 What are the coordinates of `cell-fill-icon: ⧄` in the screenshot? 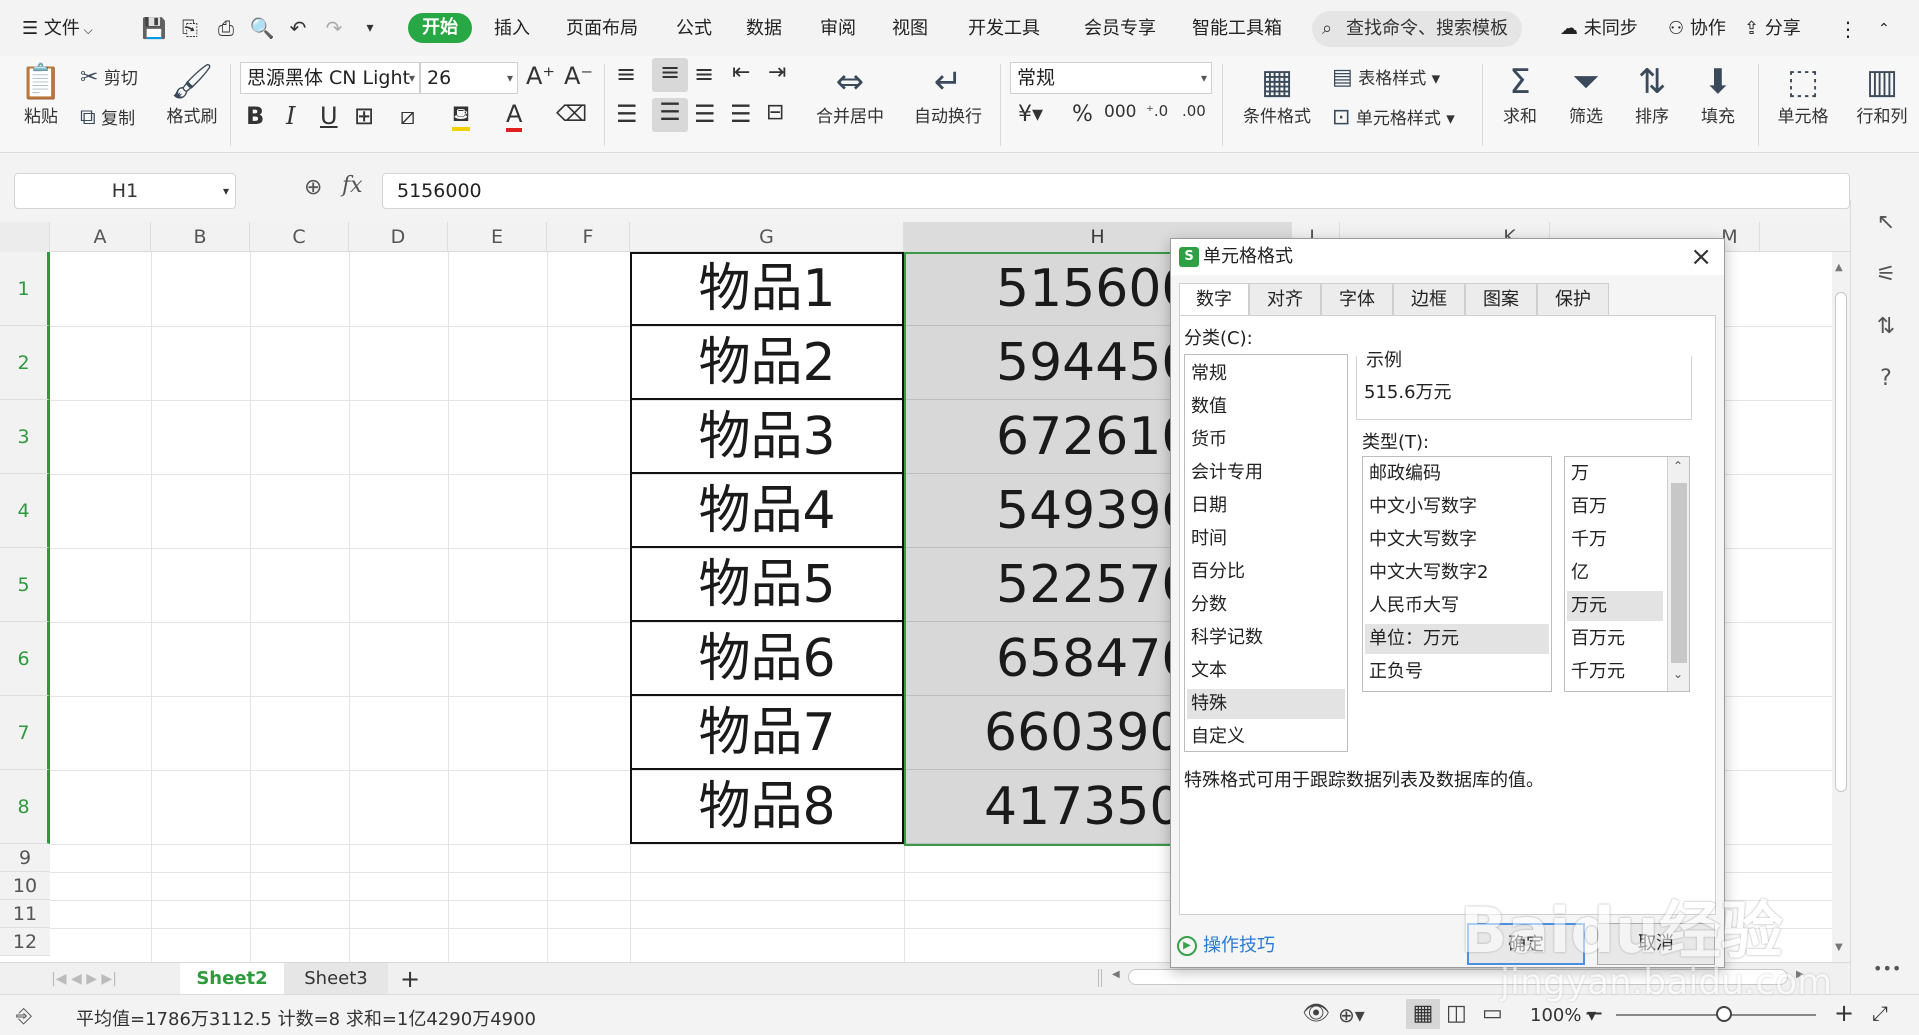 It's located at (407, 116).